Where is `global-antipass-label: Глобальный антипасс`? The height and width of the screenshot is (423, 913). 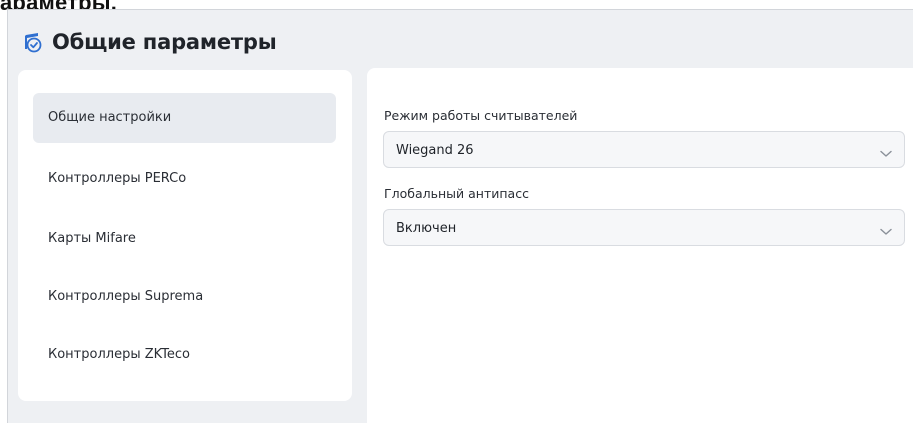
global-antipass-label: Глобальный антипасс is located at coordinates (456, 193).